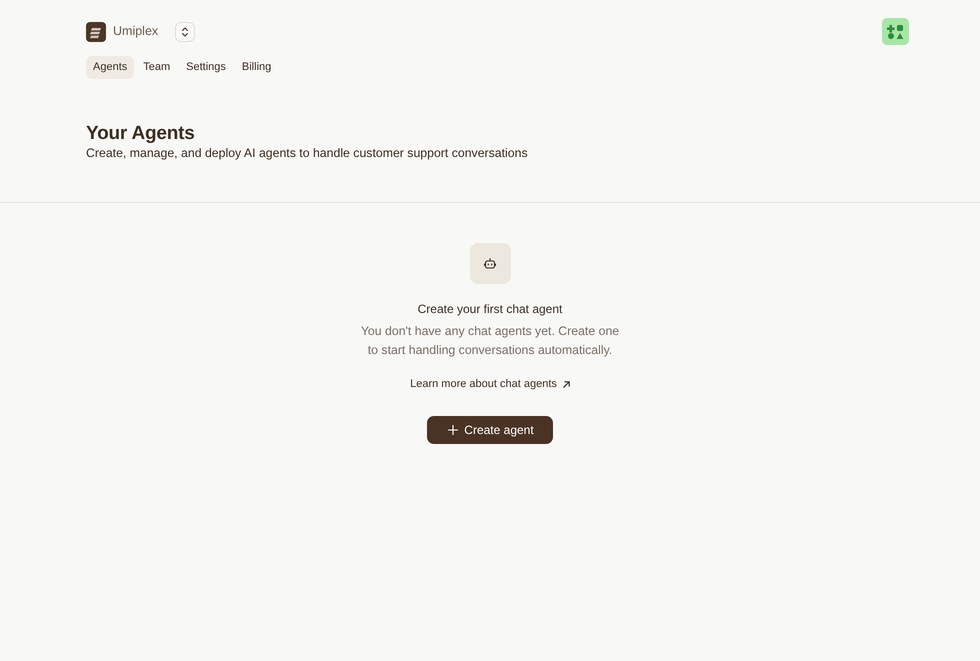  I want to click on robot-icon, so click(490, 263).